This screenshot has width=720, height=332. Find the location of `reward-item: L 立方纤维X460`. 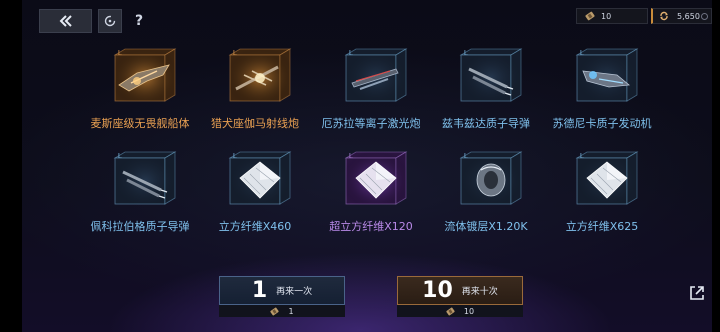

reward-item: L 立方纤维X460 is located at coordinates (255, 200).